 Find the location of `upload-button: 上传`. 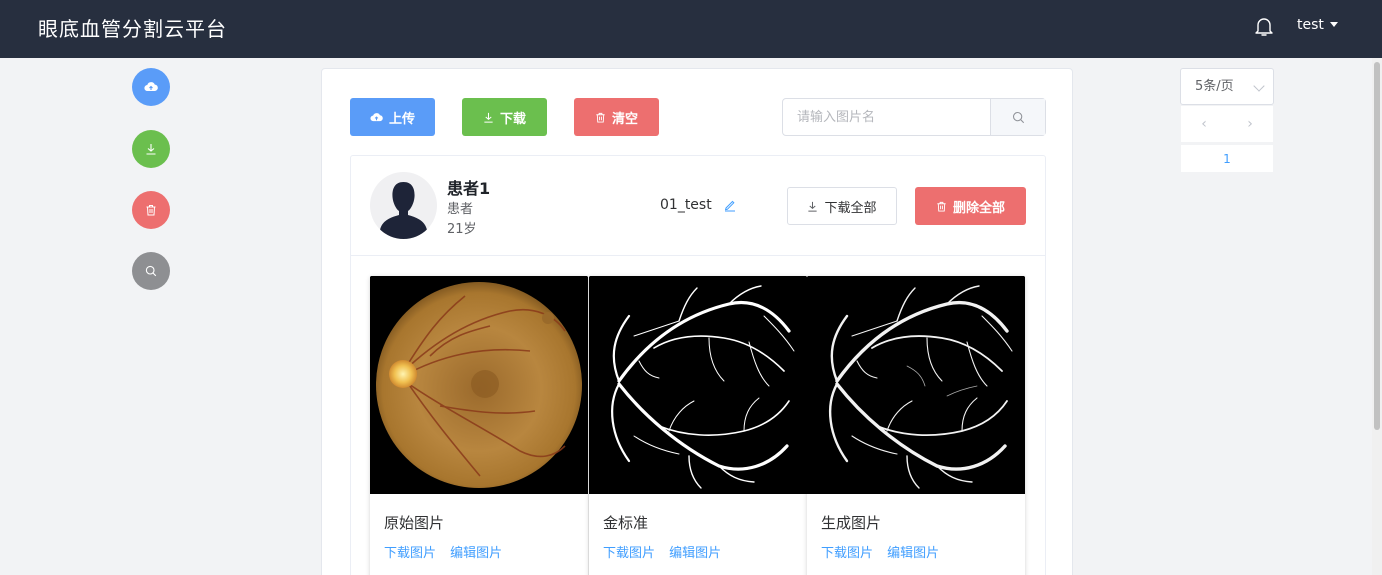

upload-button: 上传 is located at coordinates (392, 117).